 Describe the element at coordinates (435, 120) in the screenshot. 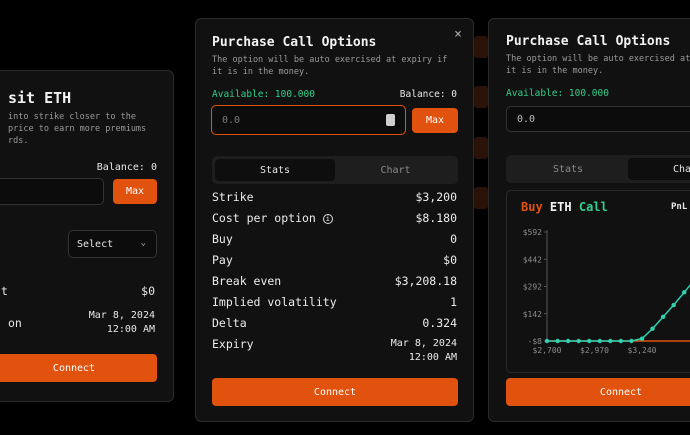

I see `max-button: Max` at that location.